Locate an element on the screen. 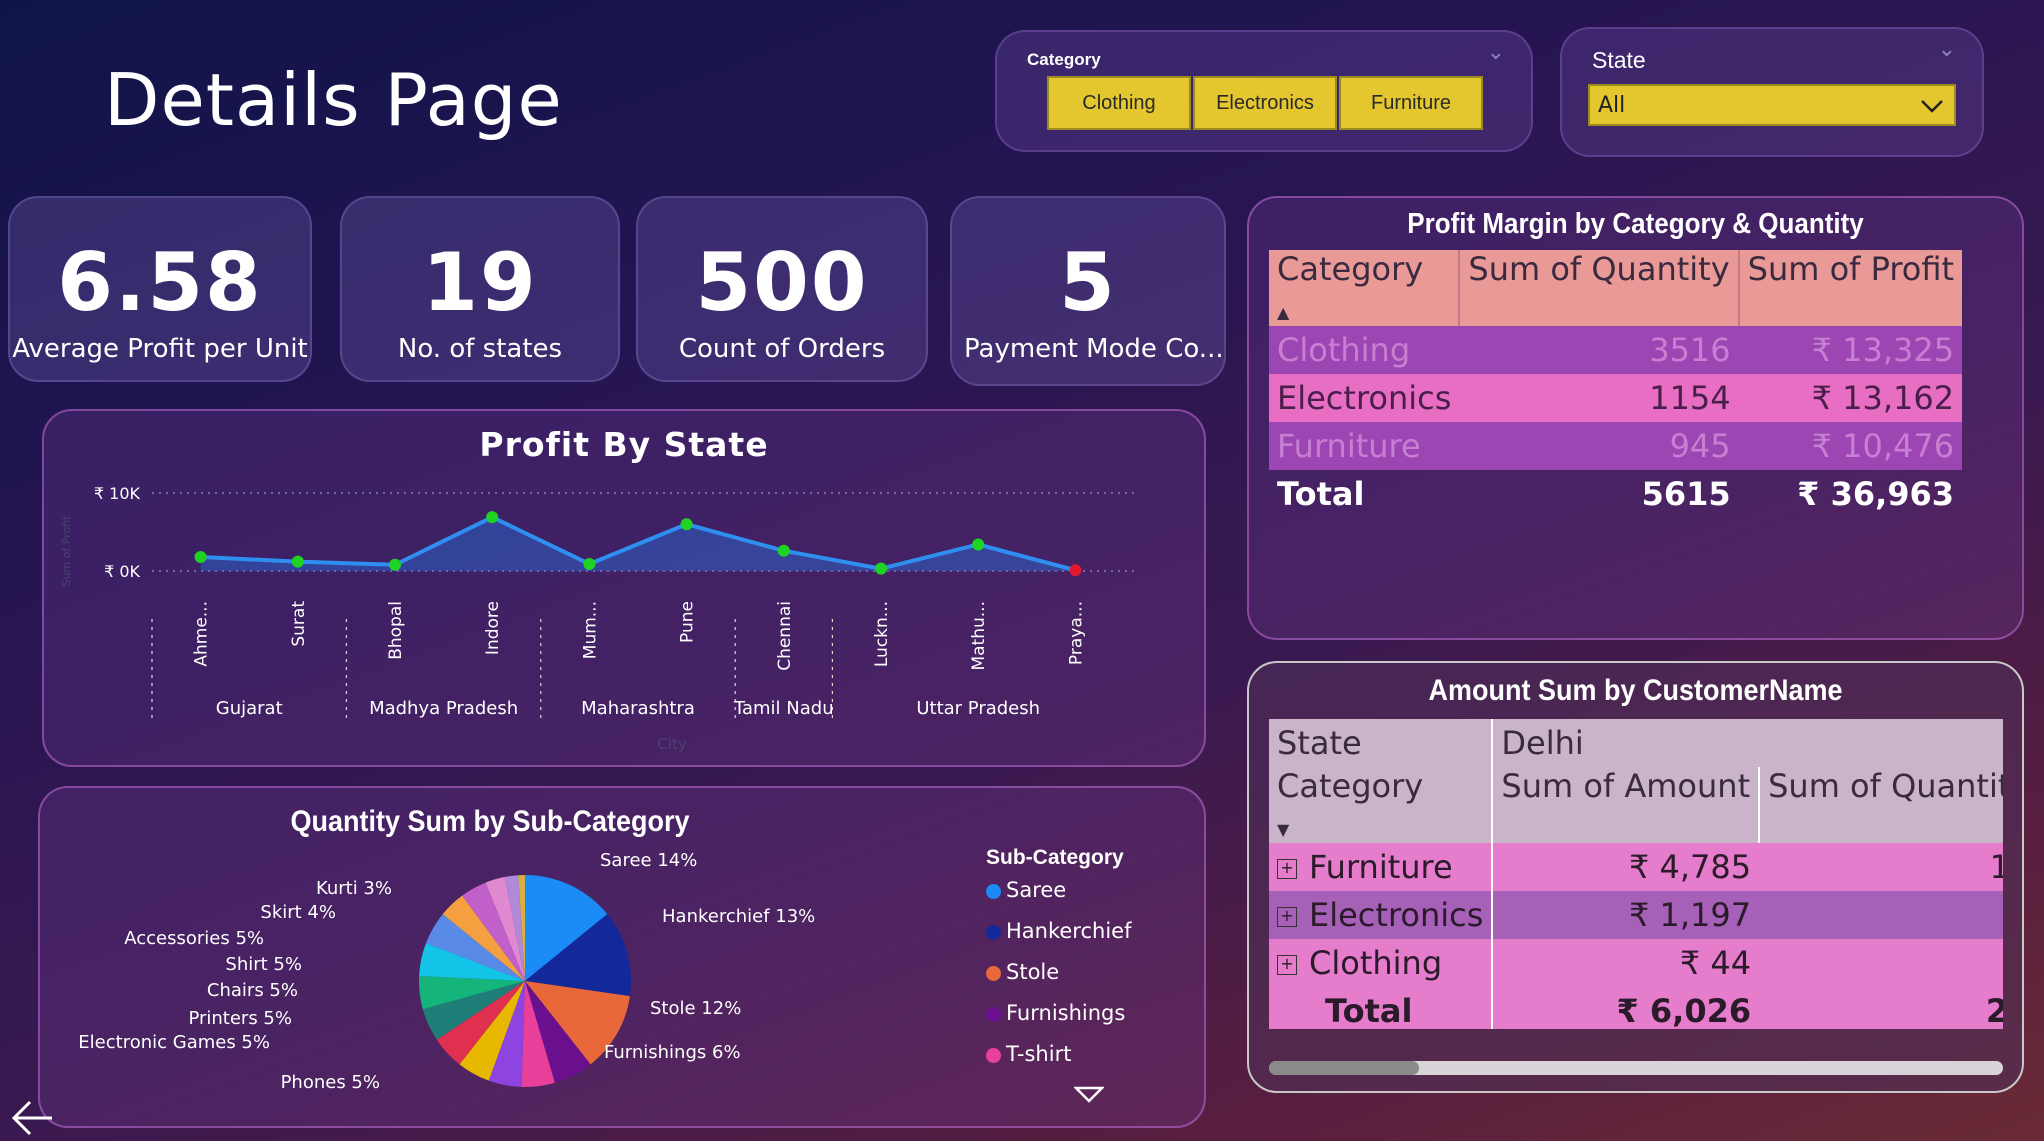 The width and height of the screenshot is (2044, 1141). legend-item: Furnishings is located at coordinates (1055, 1013).